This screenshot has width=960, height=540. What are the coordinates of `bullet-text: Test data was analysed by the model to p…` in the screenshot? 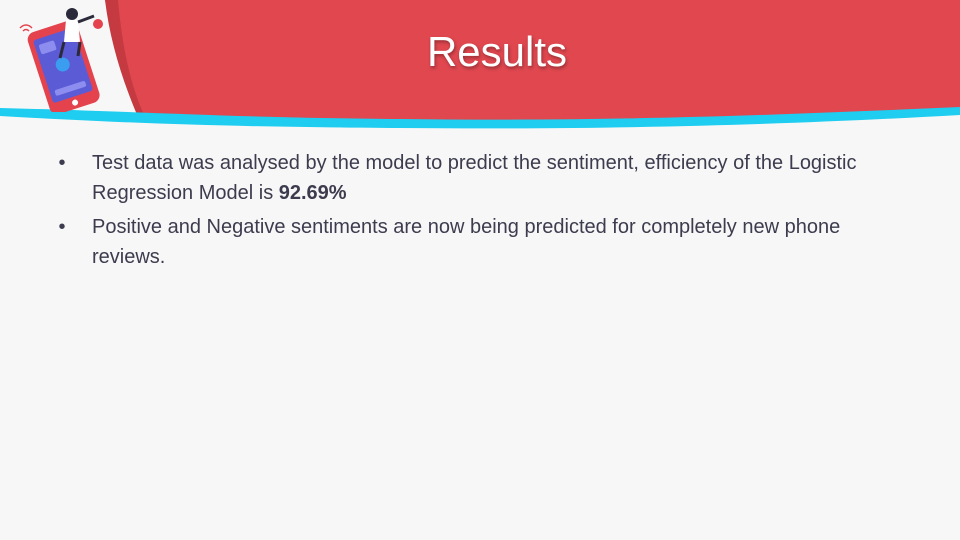 It's located at (474, 178).